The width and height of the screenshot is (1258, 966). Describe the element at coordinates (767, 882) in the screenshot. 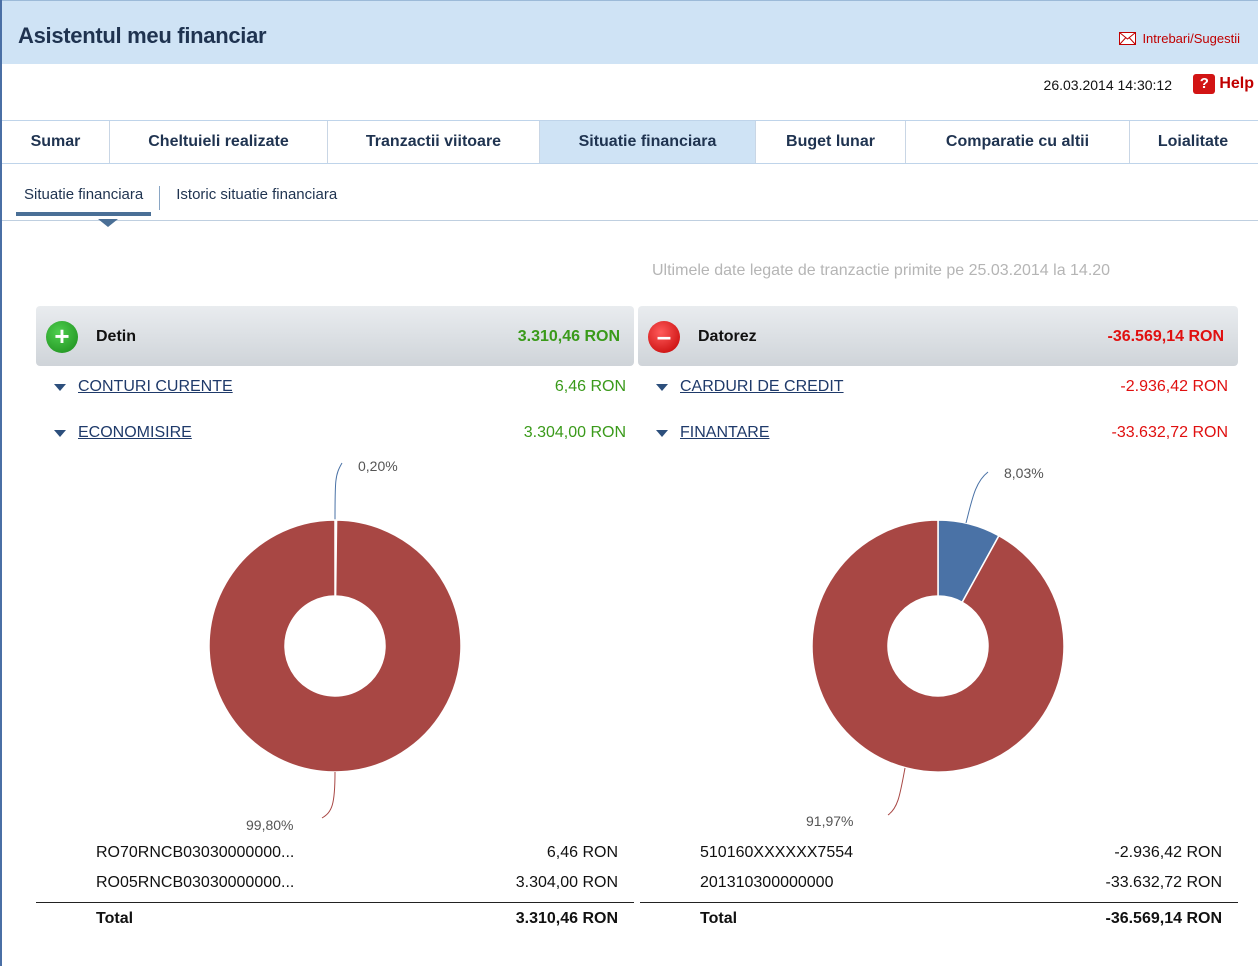

I see `account-number: 201310300000000` at that location.